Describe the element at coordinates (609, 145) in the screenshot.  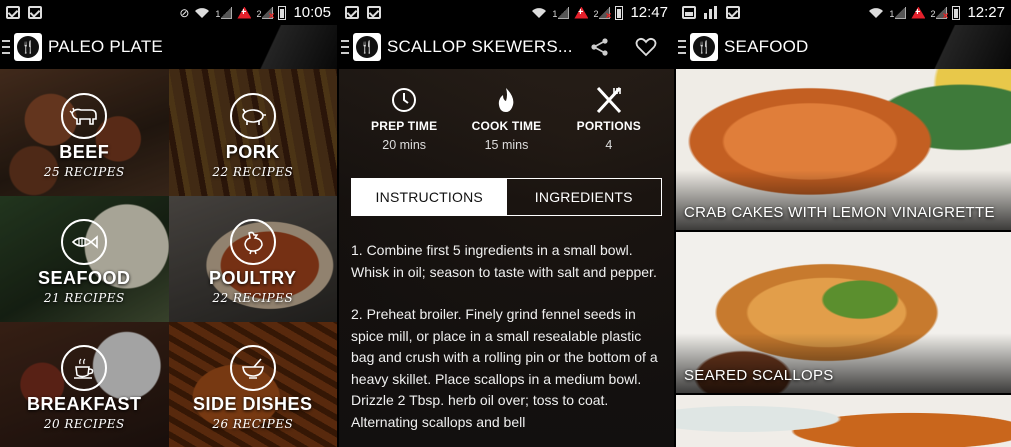
I see `stat-value: 4` at that location.